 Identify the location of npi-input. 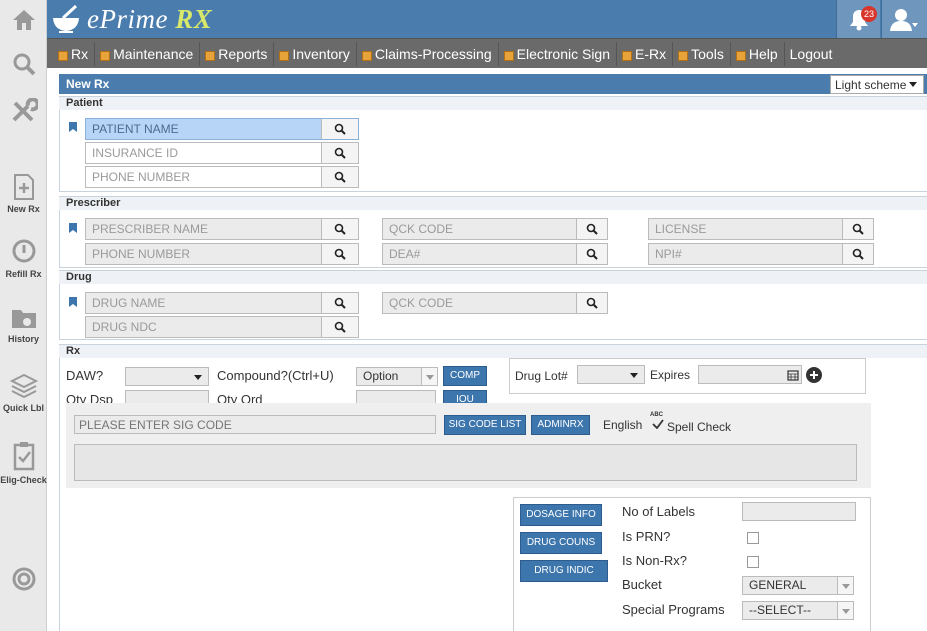
(745, 254).